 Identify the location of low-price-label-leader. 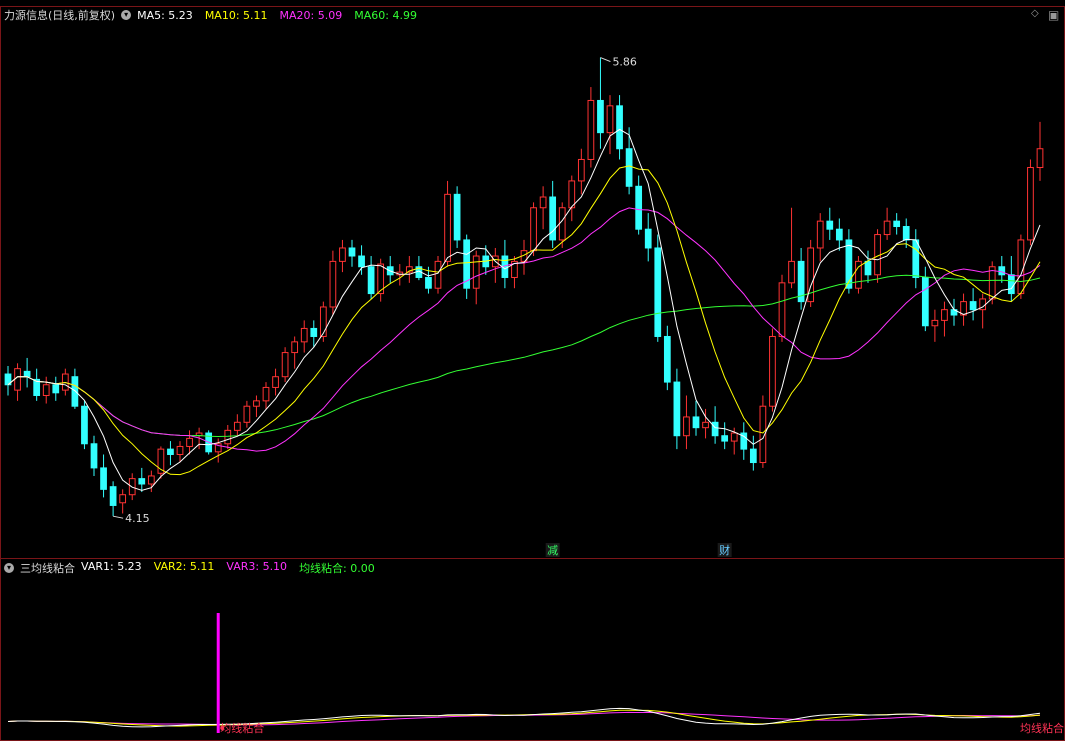
(118, 517).